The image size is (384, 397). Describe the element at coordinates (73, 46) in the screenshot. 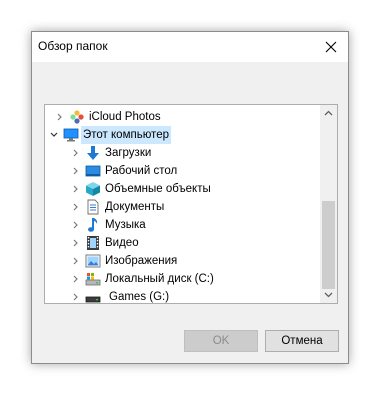

I see `dialog-title: Обзор папок` at that location.